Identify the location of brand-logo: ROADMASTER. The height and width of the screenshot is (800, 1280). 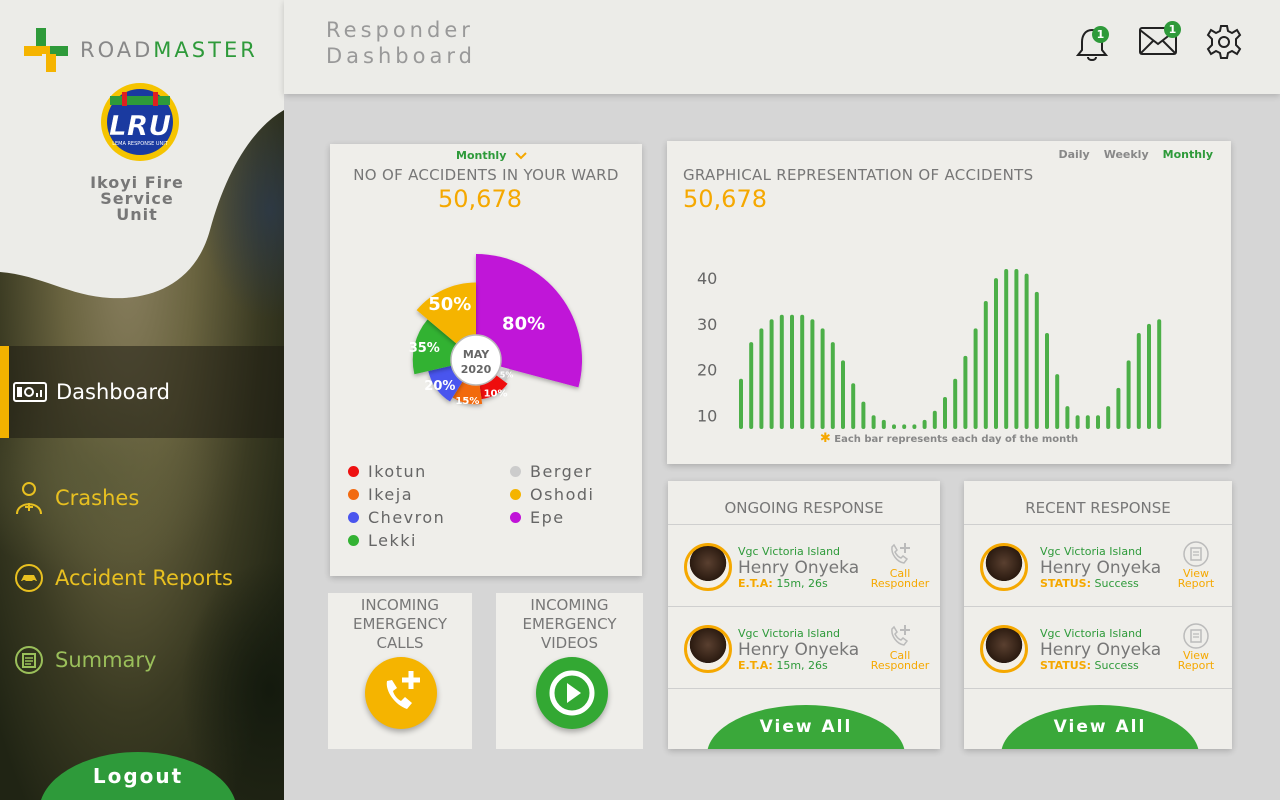
(140, 50).